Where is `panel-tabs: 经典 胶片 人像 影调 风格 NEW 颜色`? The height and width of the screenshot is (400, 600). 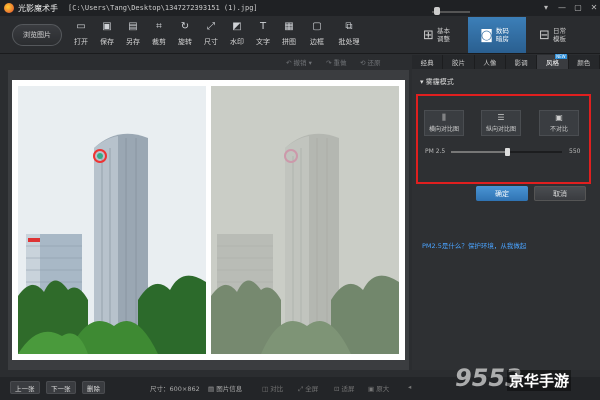 panel-tabs: 经典 胶片 人像 影调 风格 NEW 颜色 is located at coordinates (506, 61).